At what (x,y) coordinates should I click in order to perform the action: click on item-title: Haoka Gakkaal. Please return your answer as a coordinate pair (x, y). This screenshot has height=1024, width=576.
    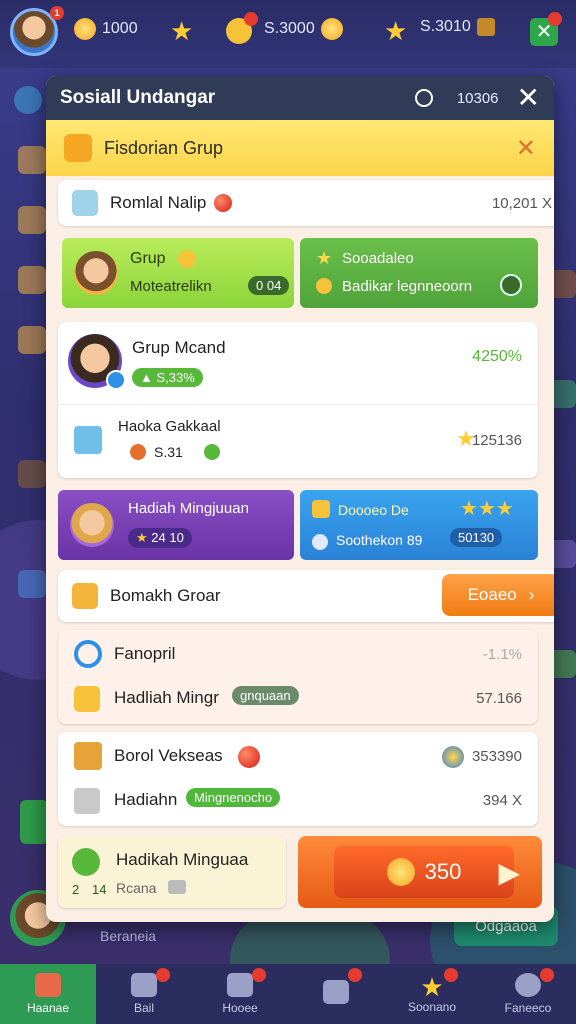
    Looking at the image, I should click on (169, 426).